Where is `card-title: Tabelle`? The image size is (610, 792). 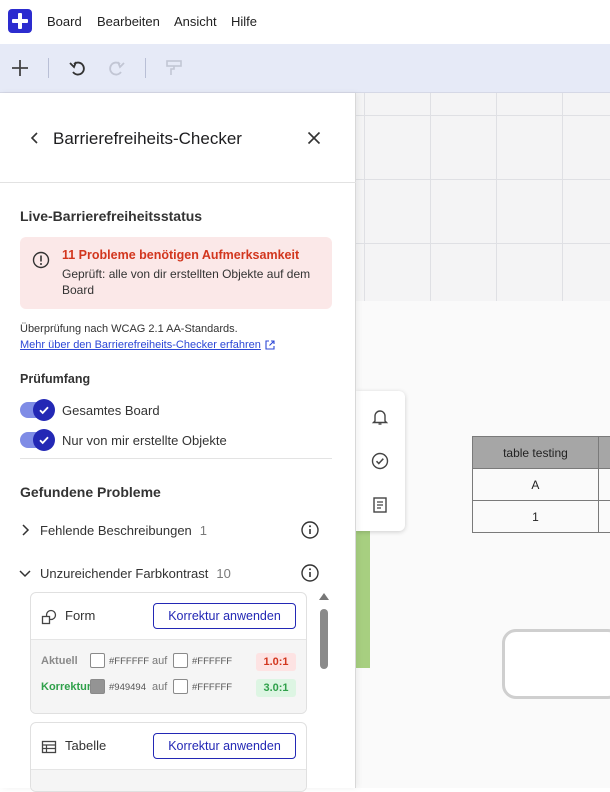 card-title: Tabelle is located at coordinates (86, 745).